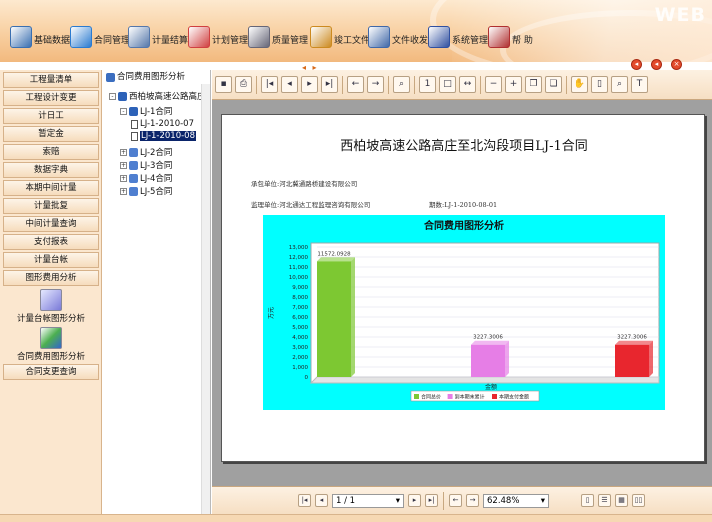 This screenshot has width=712, height=522. Describe the element at coordinates (51, 98) in the screenshot. I see `nav-item-2: 工程设计变更` at that location.